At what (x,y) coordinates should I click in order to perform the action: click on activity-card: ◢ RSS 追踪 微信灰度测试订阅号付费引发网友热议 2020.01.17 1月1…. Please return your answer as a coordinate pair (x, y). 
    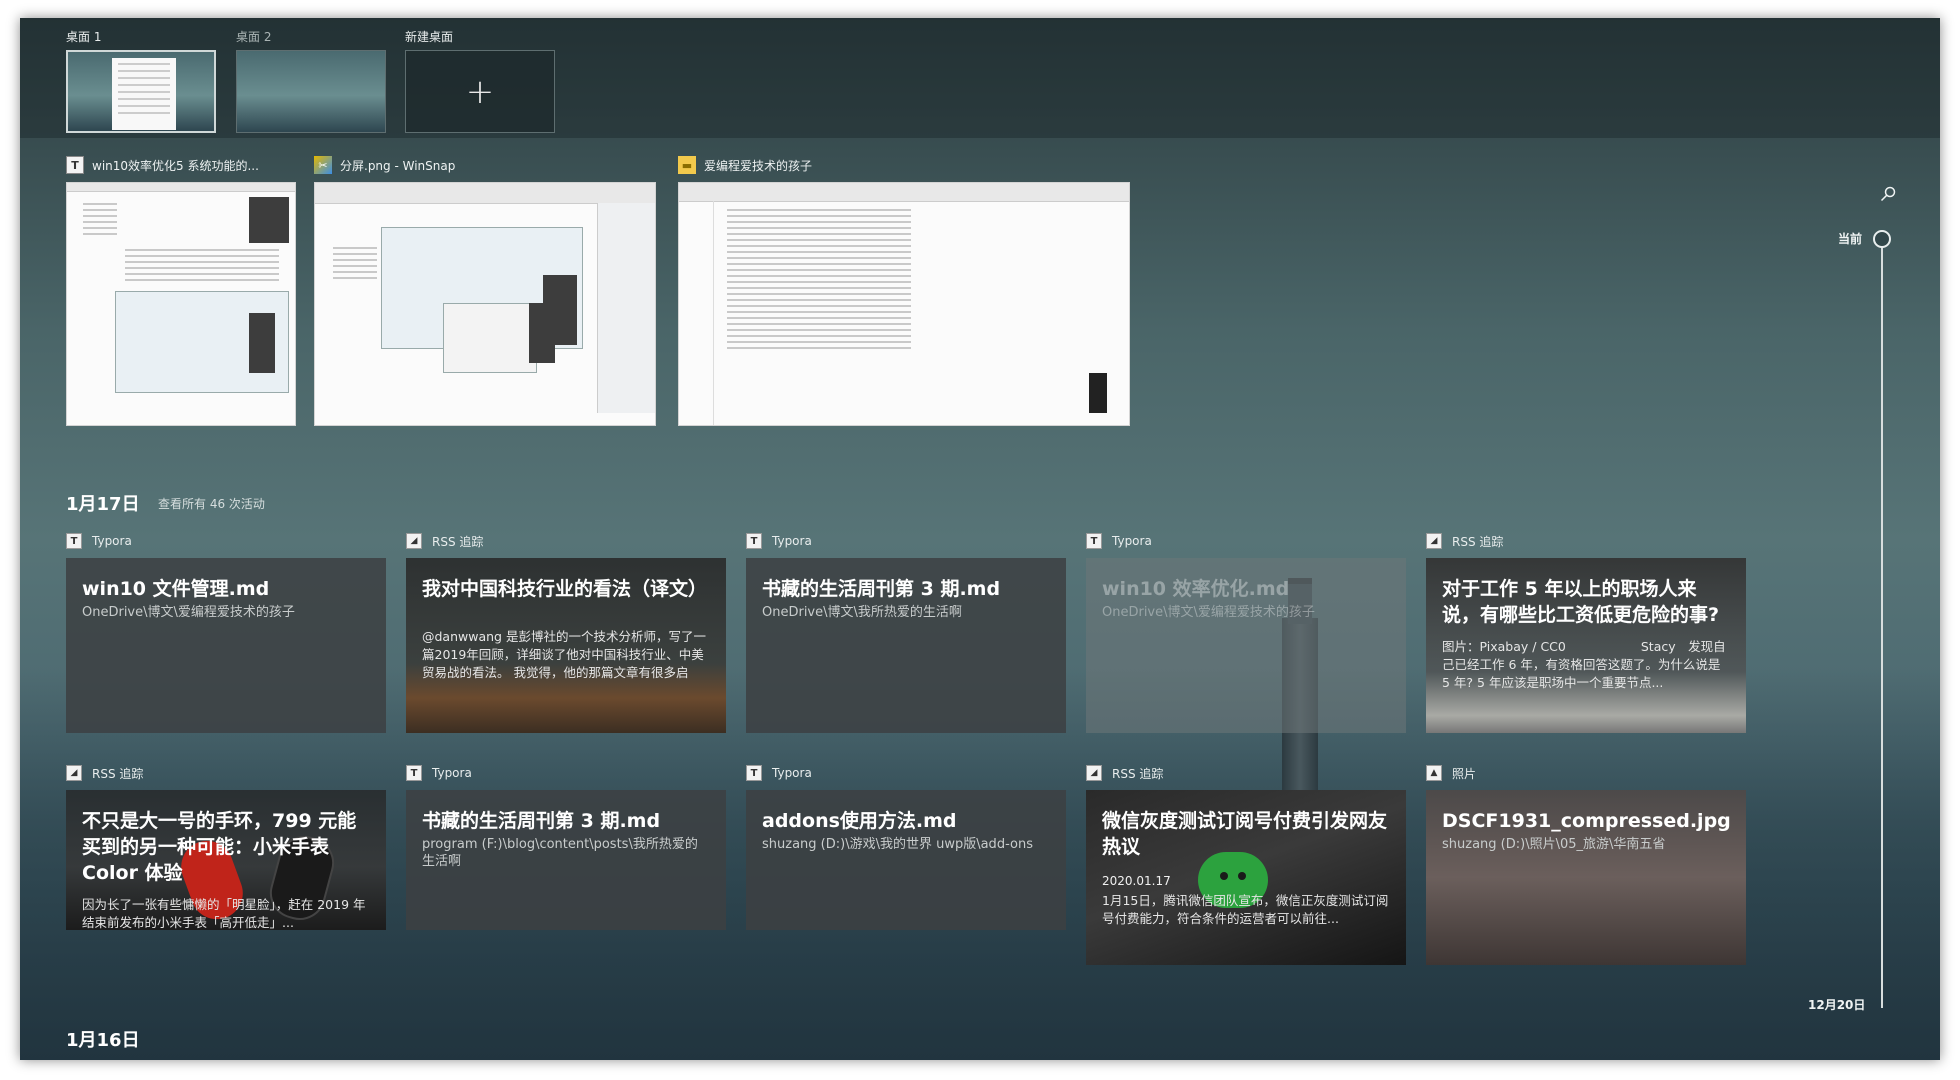
    Looking at the image, I should click on (1246, 863).